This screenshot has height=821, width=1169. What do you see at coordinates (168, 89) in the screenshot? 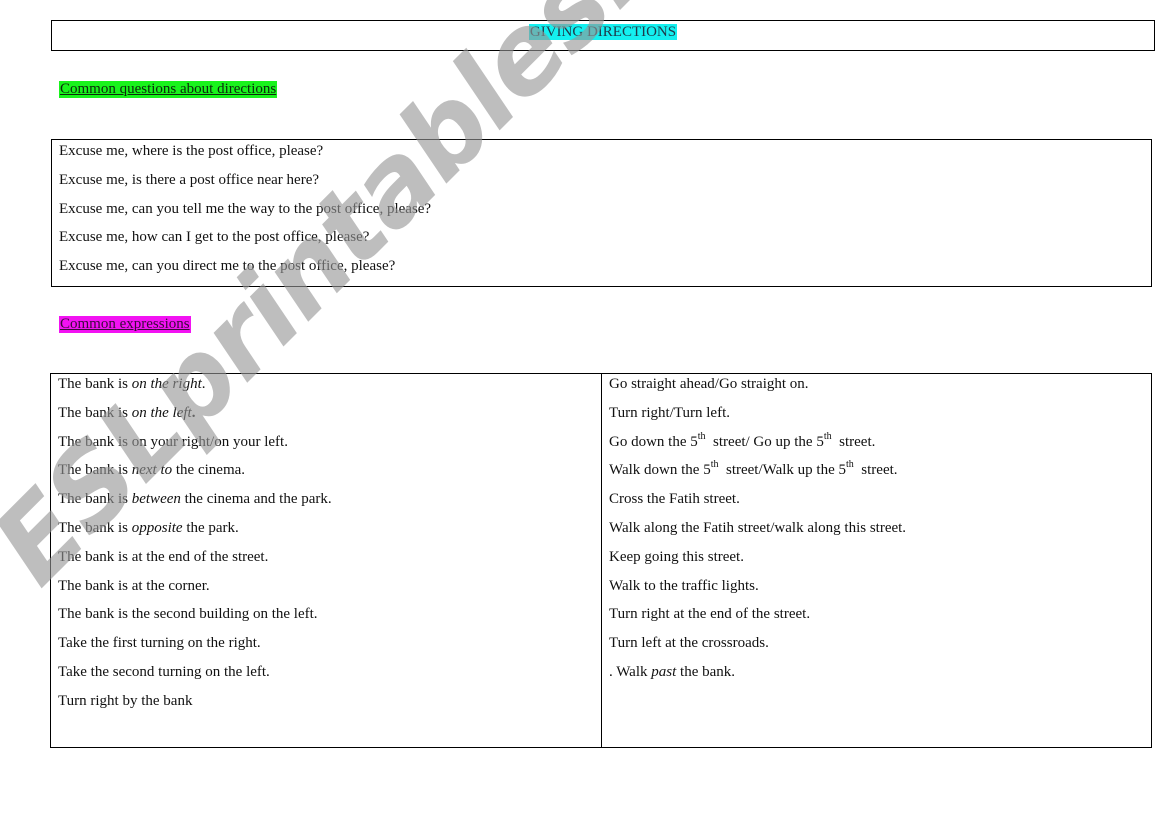
I see `questions-heading: Common questions about directions` at bounding box center [168, 89].